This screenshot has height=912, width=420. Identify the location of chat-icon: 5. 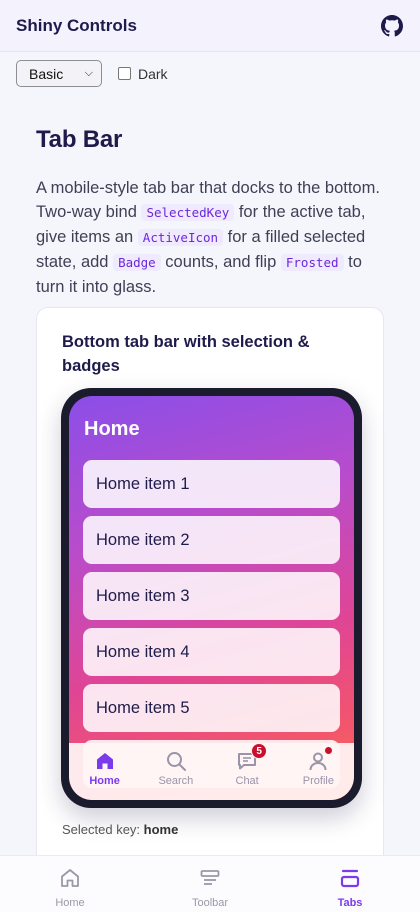
(251, 758).